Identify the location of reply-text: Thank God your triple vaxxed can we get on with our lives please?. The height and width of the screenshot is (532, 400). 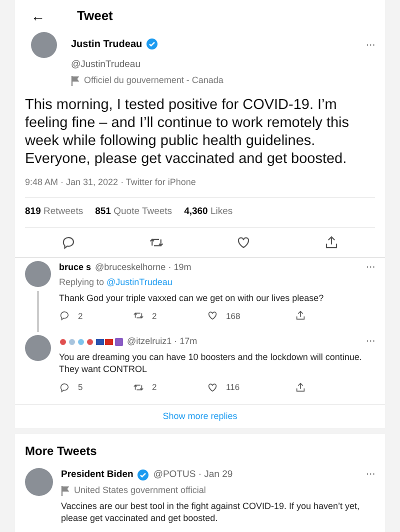
(192, 298).